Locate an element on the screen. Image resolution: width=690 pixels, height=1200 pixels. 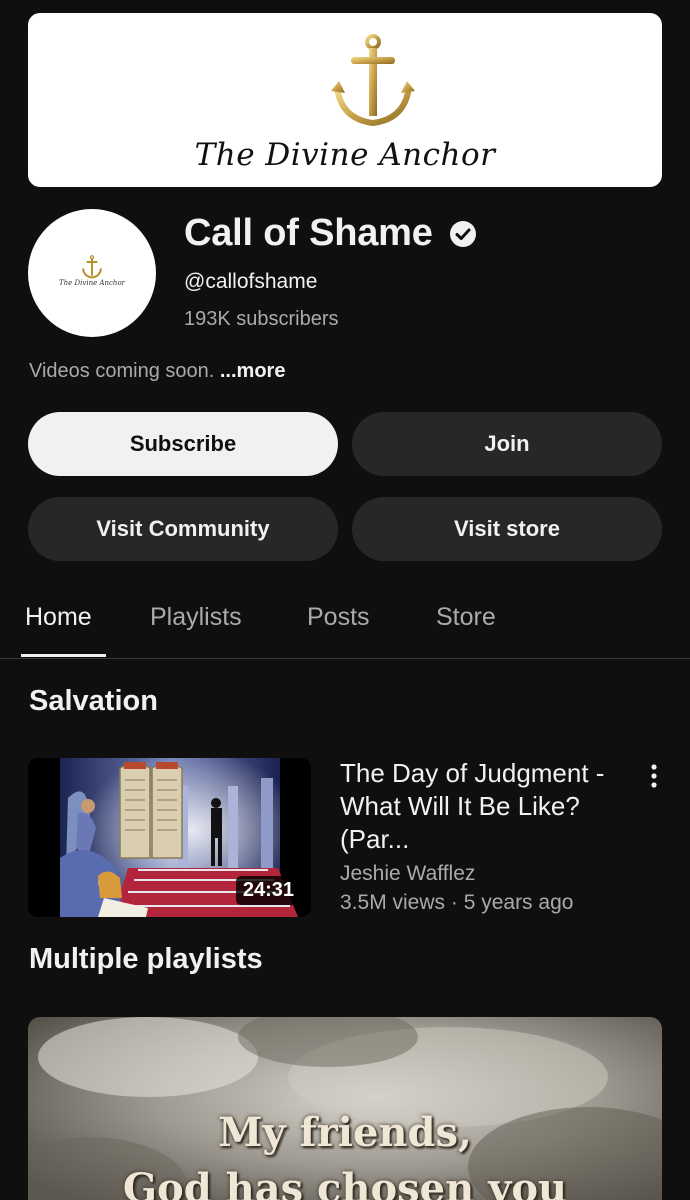
channel-banner: The Divine Anchor is located at coordinates (345, 100).